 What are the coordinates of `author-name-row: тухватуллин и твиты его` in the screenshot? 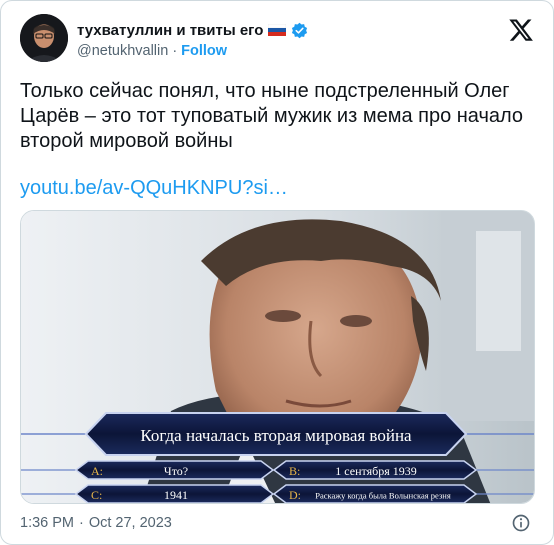 It's located at (192, 30).